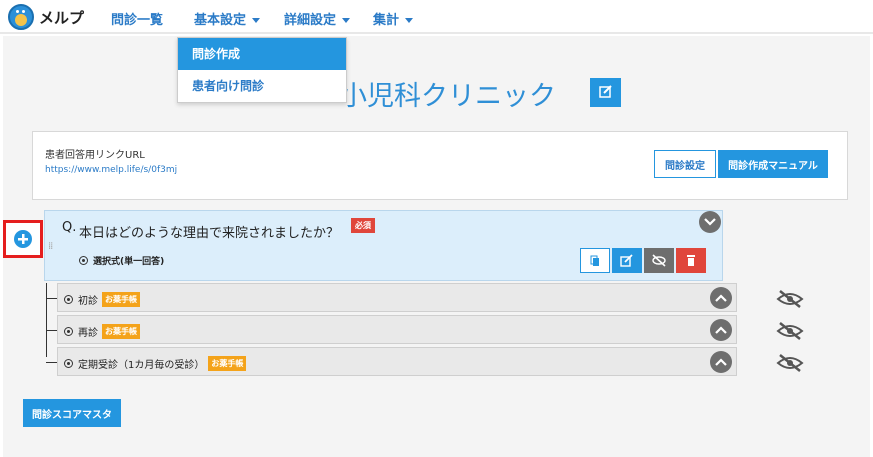  I want to click on question-type: 選択式(単一回答), so click(121, 260).